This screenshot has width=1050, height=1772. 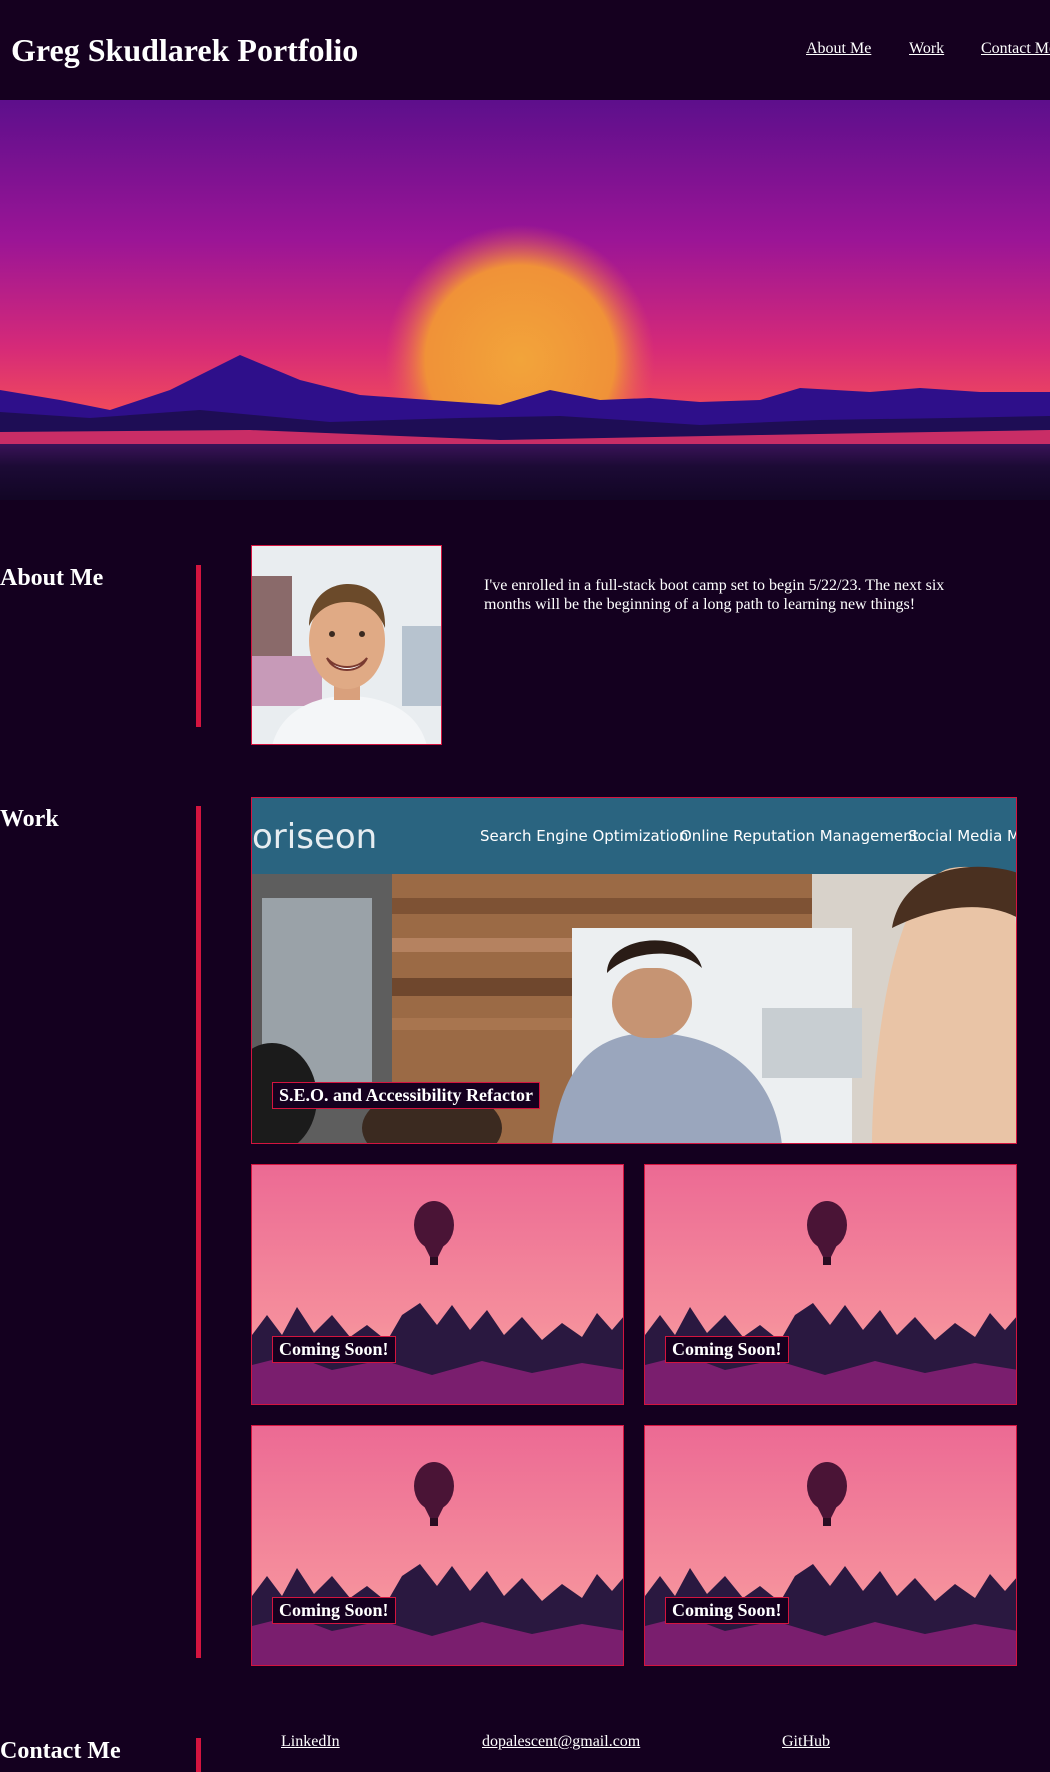 What do you see at coordinates (185, 50) in the screenshot?
I see `site-title: Greg Skudlarek Portfolio` at bounding box center [185, 50].